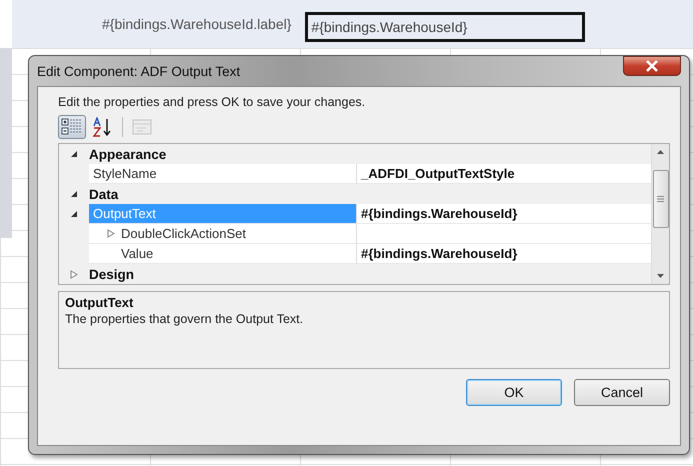  What do you see at coordinates (622, 392) in the screenshot?
I see `cancel-button: Cancel` at bounding box center [622, 392].